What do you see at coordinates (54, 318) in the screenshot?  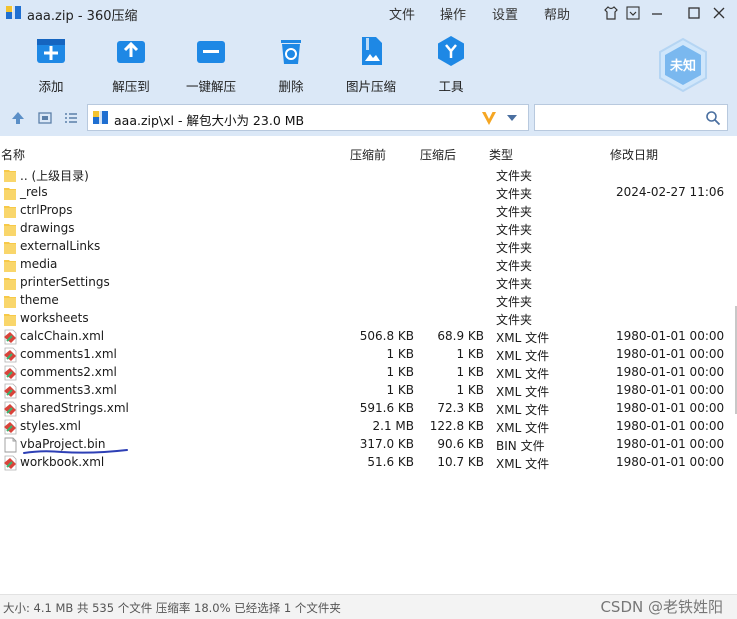 I see `file-name: worksheets` at bounding box center [54, 318].